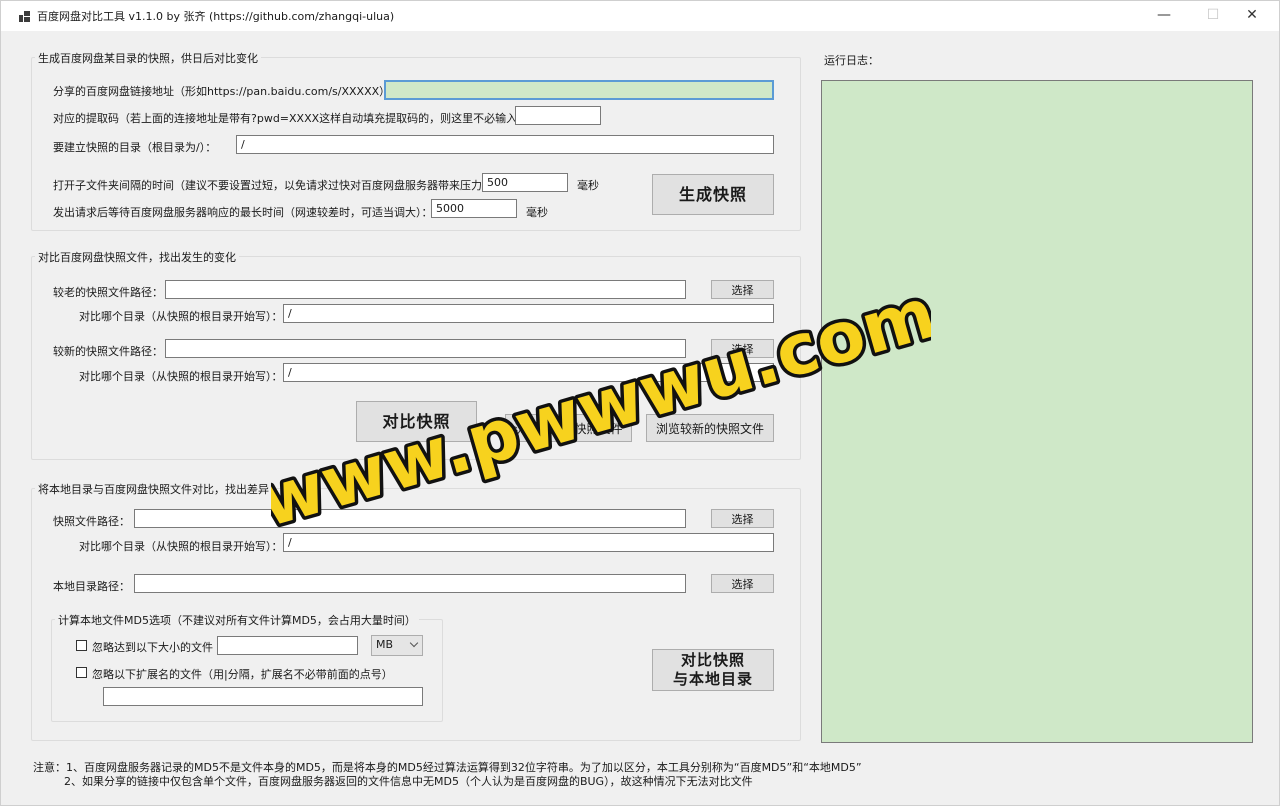 The image size is (1280, 806). Describe the element at coordinates (528, 372) in the screenshot. I see `new-dir-input: /` at that location.